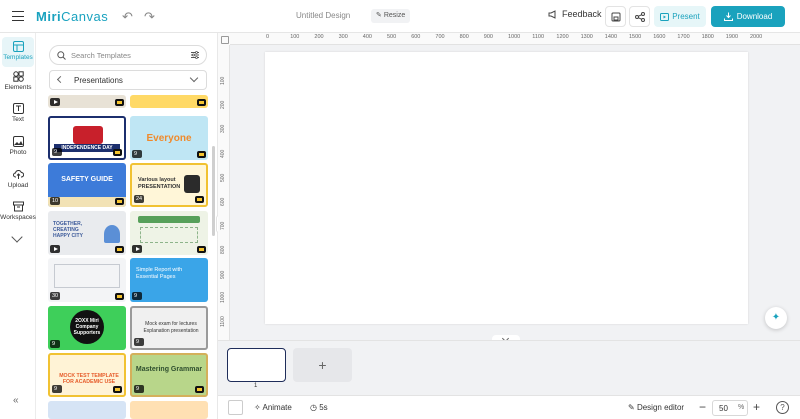  What do you see at coordinates (18, 179) in the screenshot?
I see `rail-item-upload: Upload` at bounding box center [18, 179].